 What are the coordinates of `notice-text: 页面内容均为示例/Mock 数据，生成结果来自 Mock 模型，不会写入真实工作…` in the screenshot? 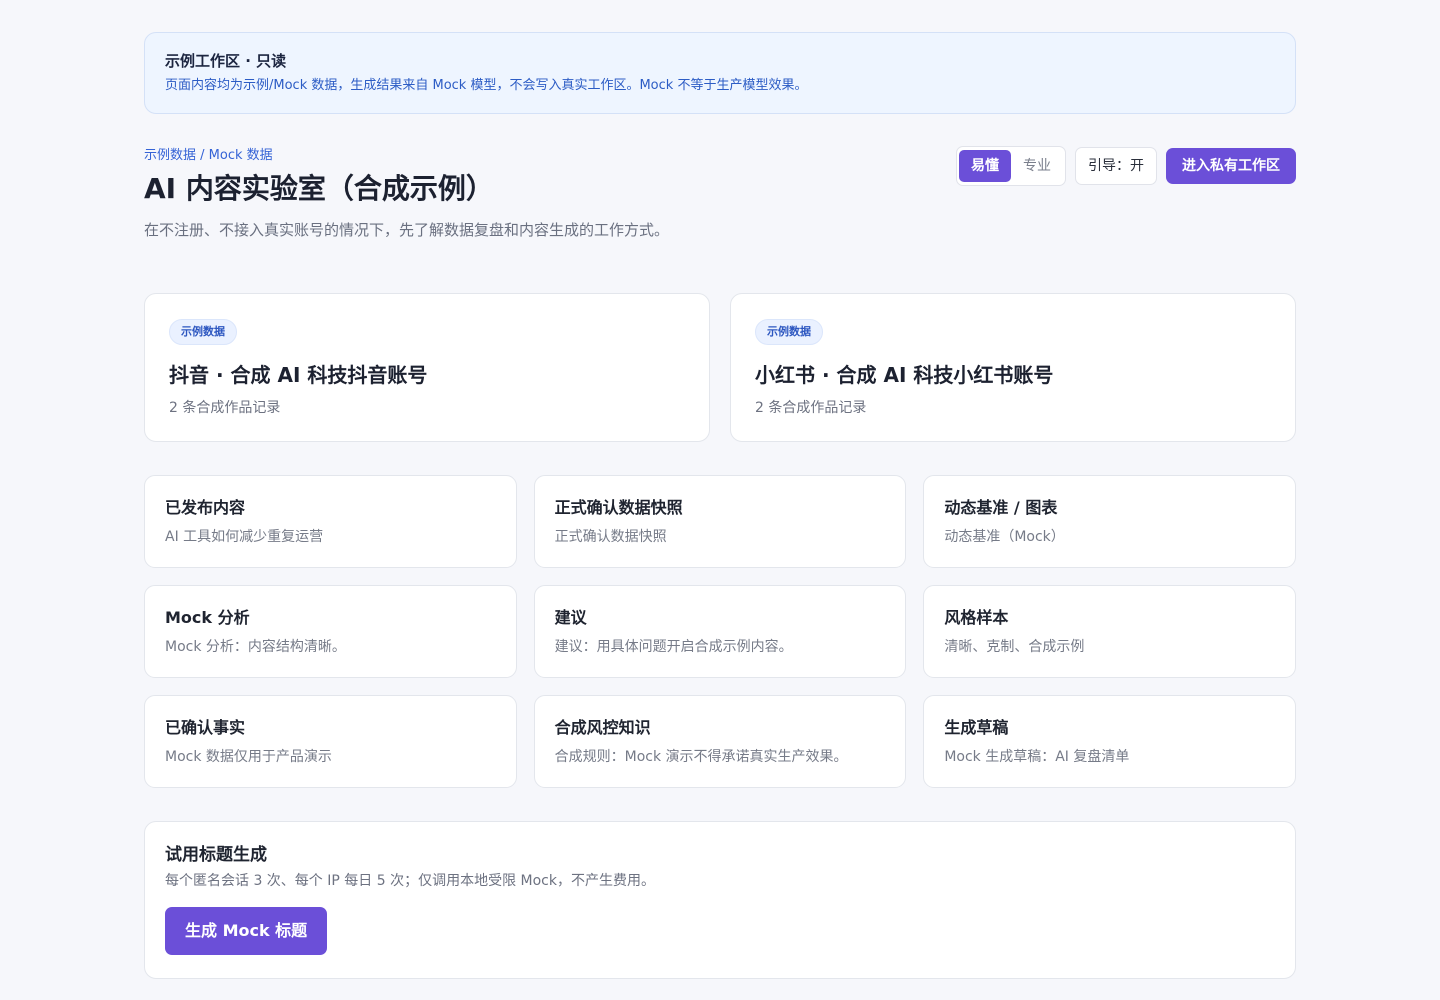 It's located at (486, 85).